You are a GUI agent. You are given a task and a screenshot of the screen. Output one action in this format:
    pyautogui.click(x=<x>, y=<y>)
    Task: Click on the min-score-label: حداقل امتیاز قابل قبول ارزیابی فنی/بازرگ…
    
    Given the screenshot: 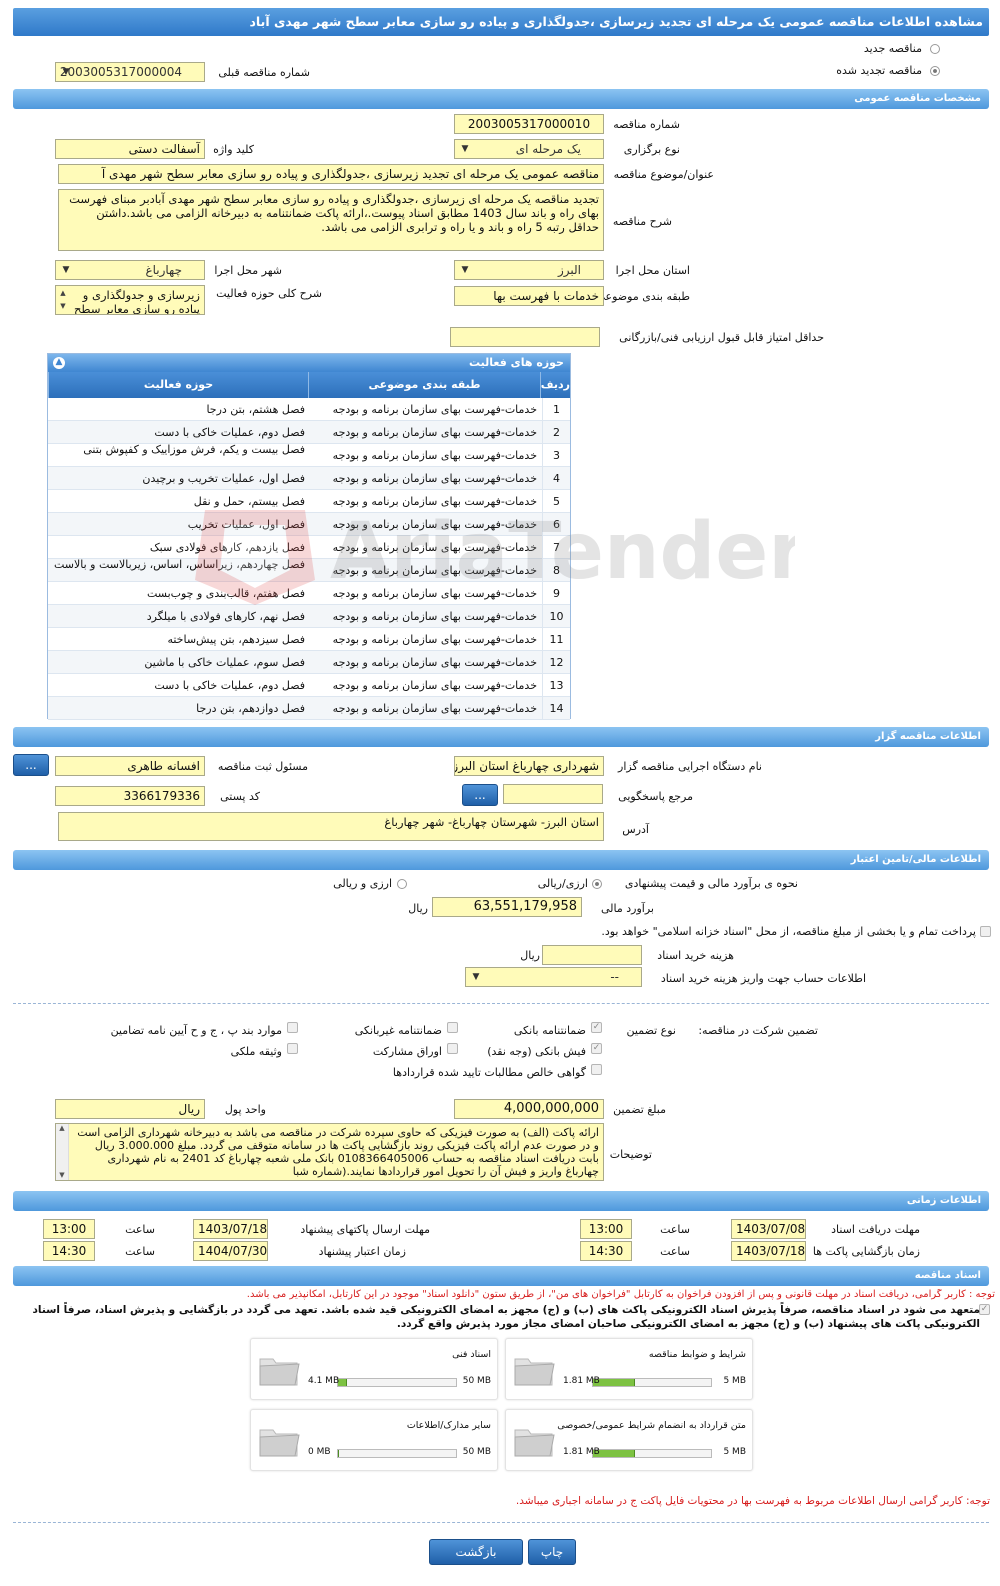 What is the action you would take?
    pyautogui.click(x=721, y=337)
    